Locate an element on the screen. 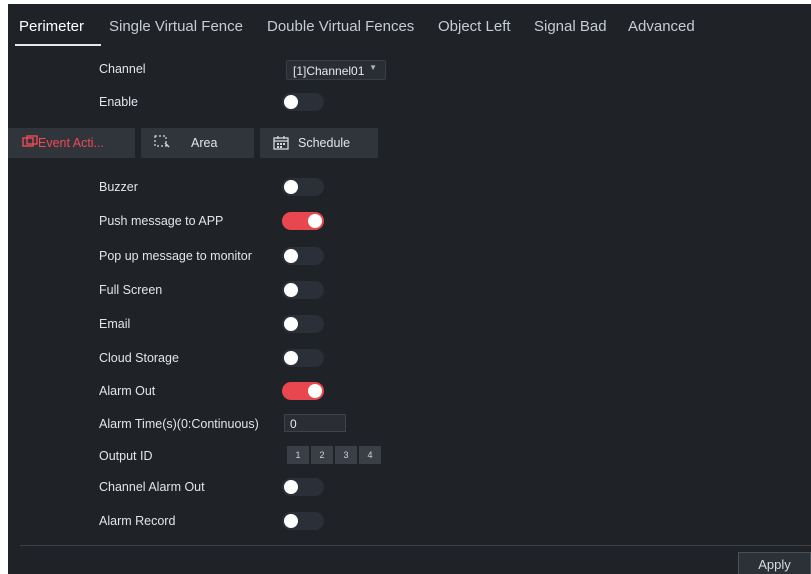 The height and width of the screenshot is (574, 811). alarm-out-label: Alarm Out is located at coordinates (127, 391).